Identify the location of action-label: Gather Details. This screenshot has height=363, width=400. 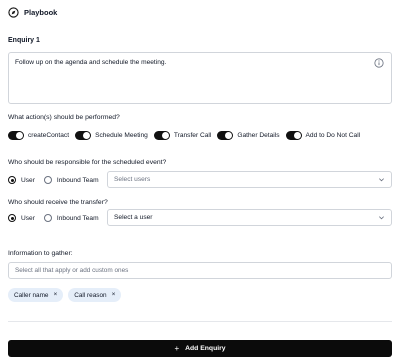
(258, 135).